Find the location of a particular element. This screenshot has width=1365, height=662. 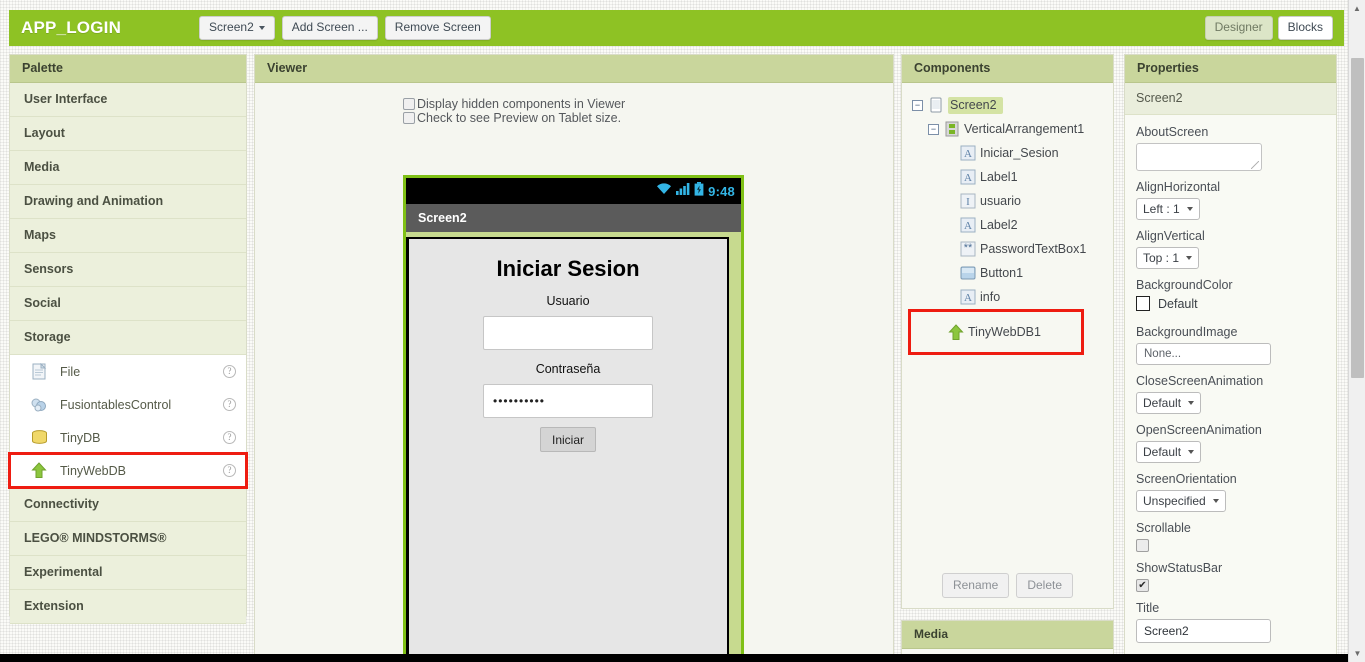

tree-node-label2: A Label2 is located at coordinates (1012, 225).